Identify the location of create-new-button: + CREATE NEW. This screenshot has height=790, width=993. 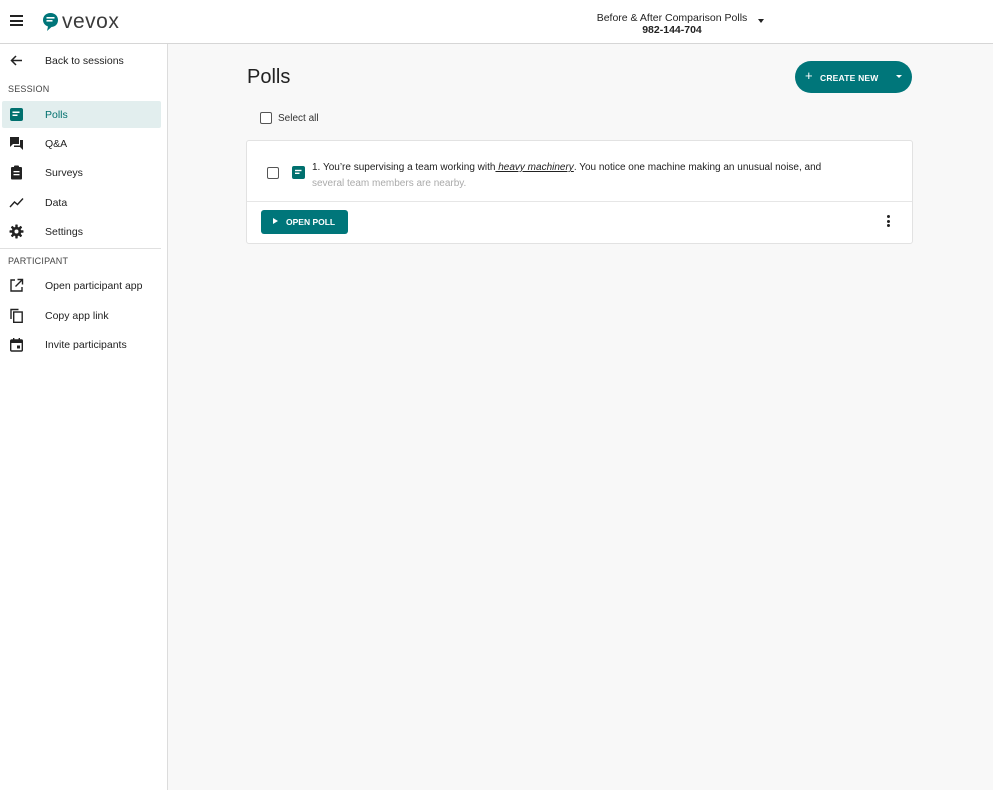
(853, 77).